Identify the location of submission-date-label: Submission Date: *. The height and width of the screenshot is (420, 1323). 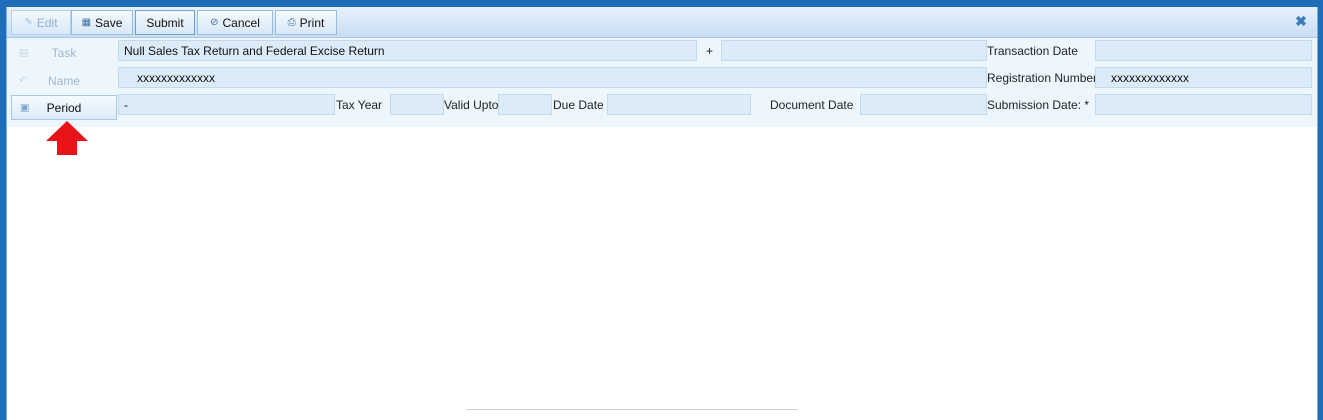
(1038, 104).